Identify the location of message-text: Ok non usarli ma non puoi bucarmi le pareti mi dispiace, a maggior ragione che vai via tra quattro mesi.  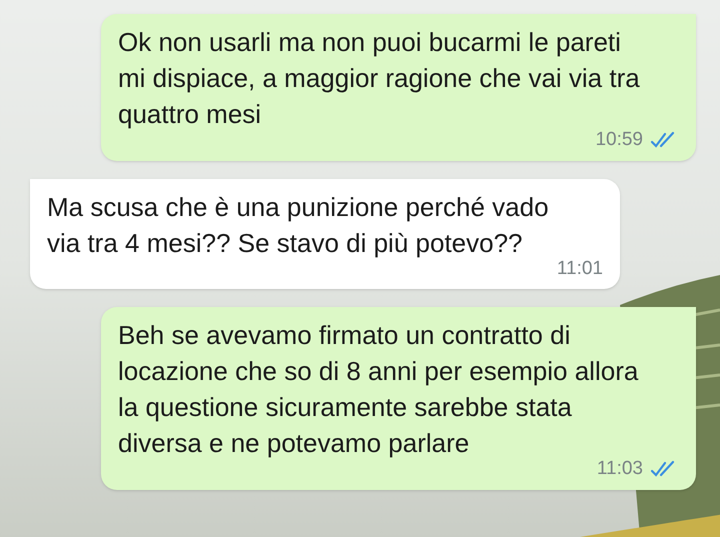
(379, 78).